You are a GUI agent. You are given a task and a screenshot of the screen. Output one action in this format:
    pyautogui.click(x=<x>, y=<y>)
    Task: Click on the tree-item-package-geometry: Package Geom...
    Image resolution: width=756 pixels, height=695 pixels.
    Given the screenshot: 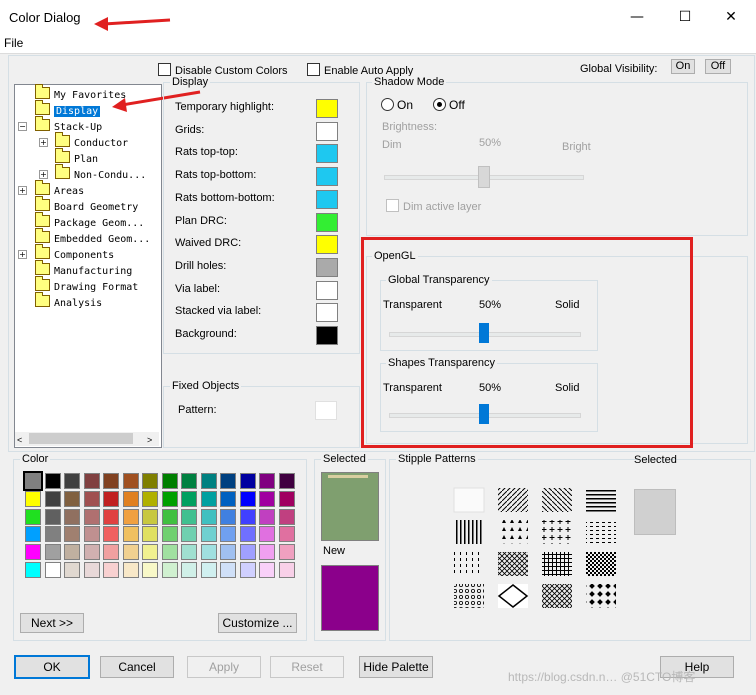 What is the action you would take?
    pyautogui.click(x=89, y=220)
    